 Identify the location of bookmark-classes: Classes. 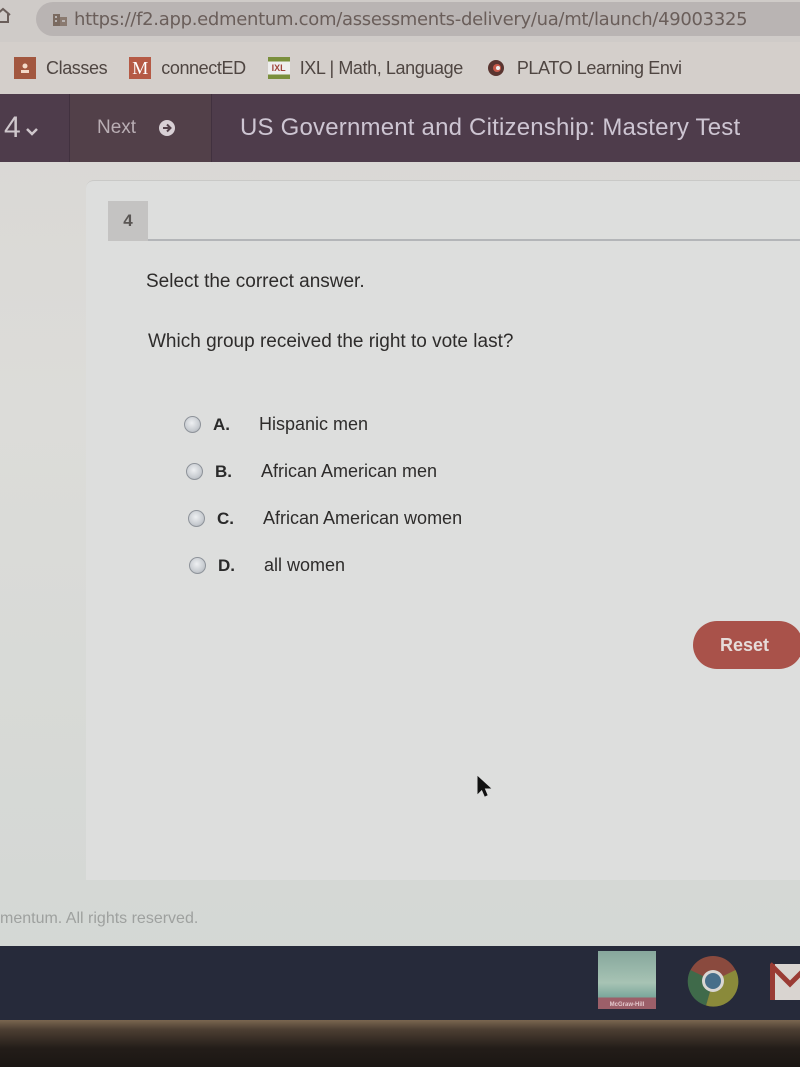
(61, 68).